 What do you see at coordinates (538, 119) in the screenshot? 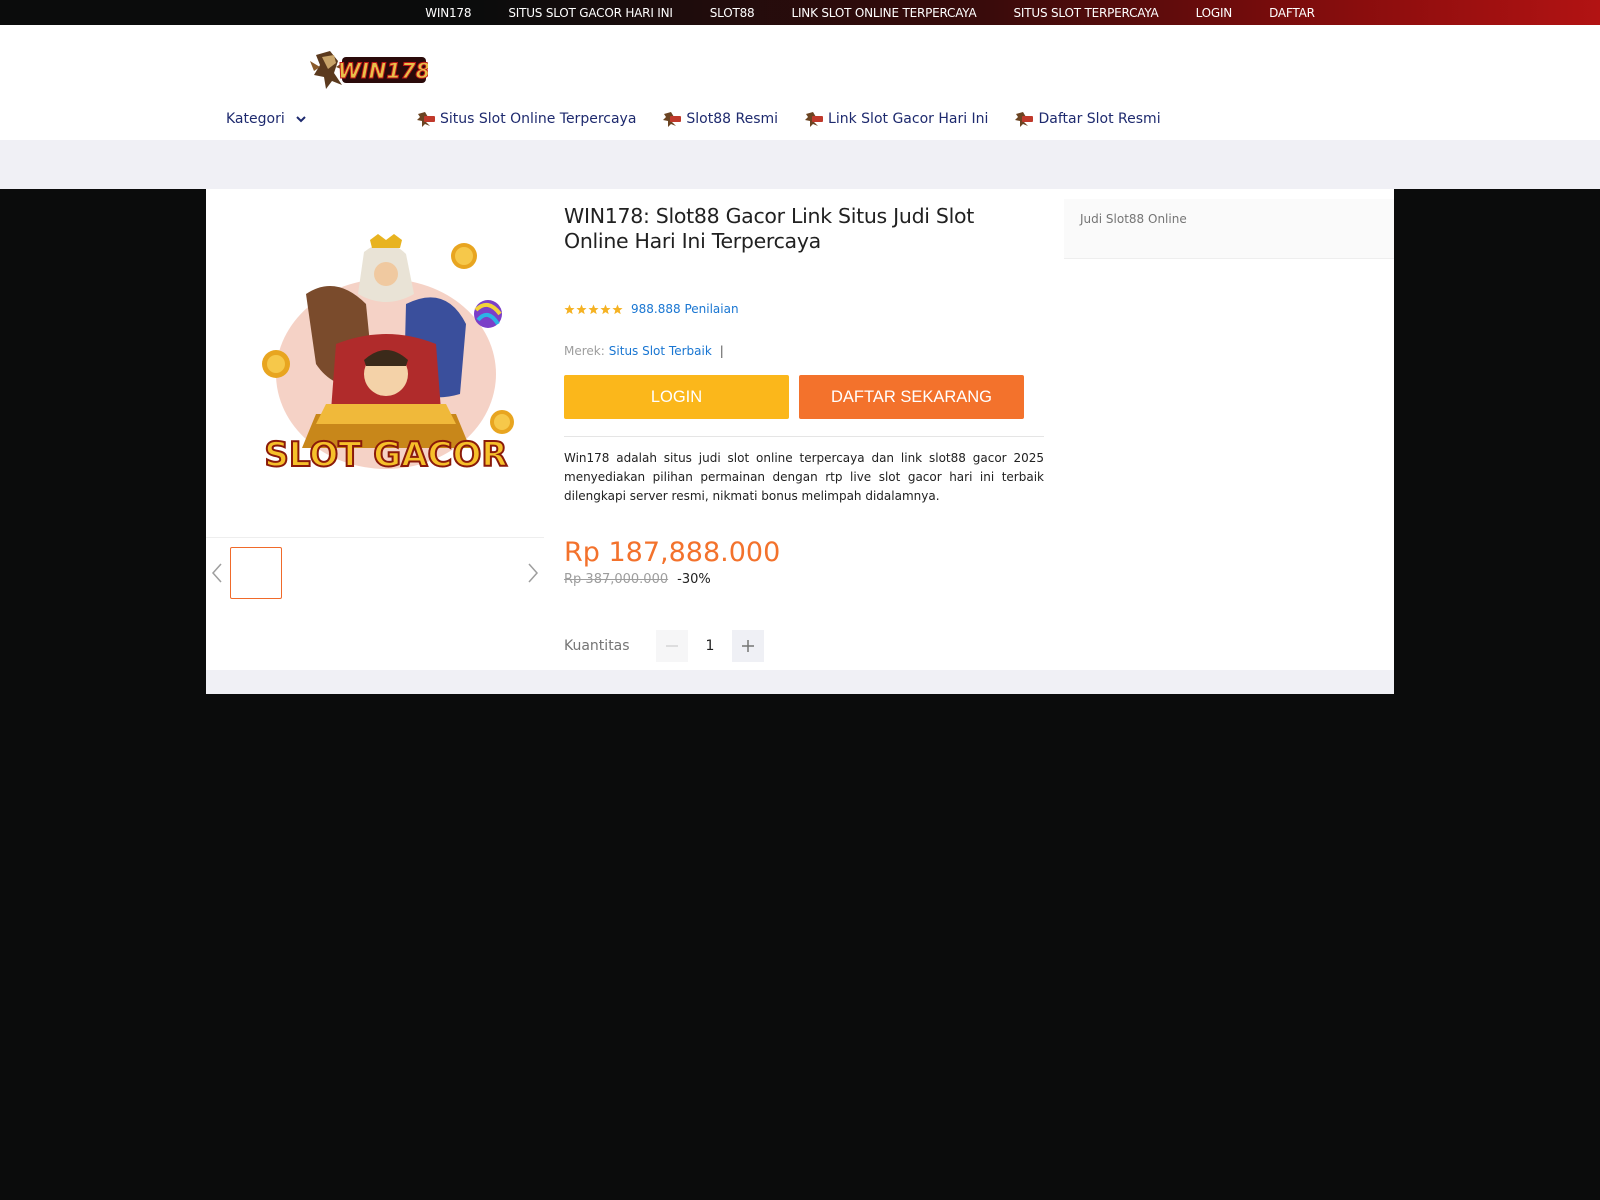
I see `nav-label: Situs Slot Online Terpercaya` at bounding box center [538, 119].